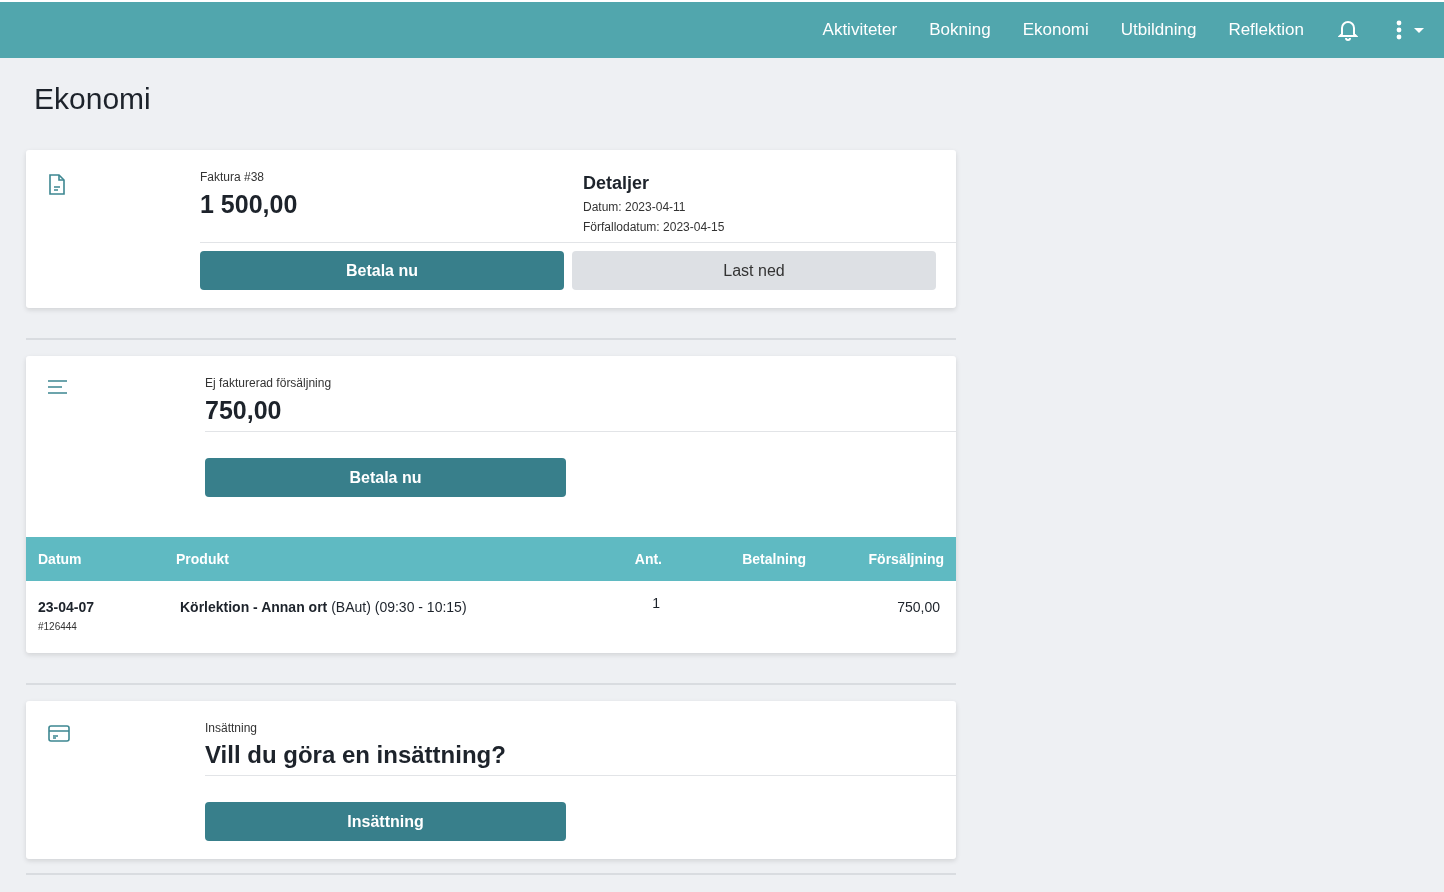  Describe the element at coordinates (385, 821) in the screenshot. I see `pay-button: Insättning` at that location.